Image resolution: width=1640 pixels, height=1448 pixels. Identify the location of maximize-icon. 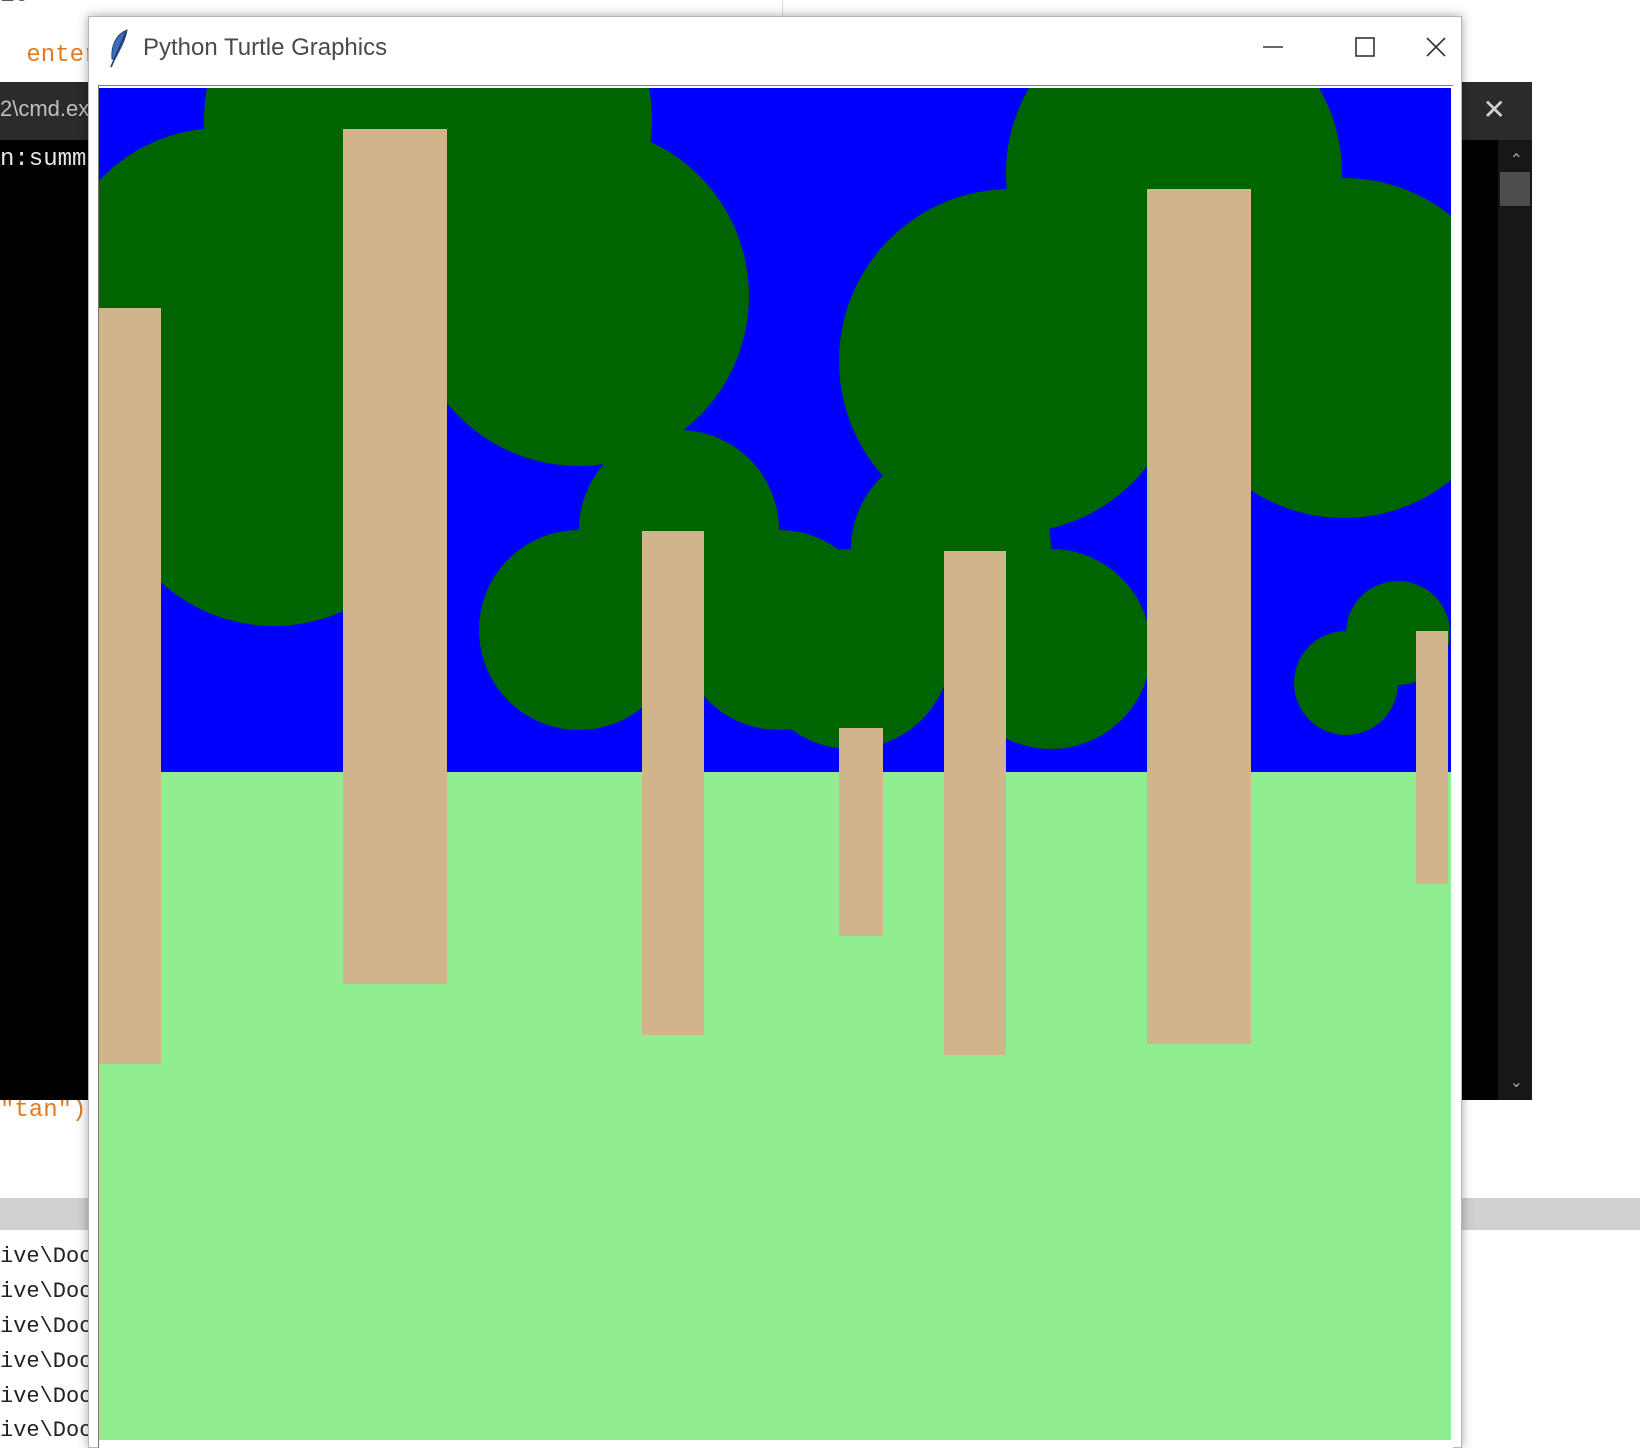
(1365, 47).